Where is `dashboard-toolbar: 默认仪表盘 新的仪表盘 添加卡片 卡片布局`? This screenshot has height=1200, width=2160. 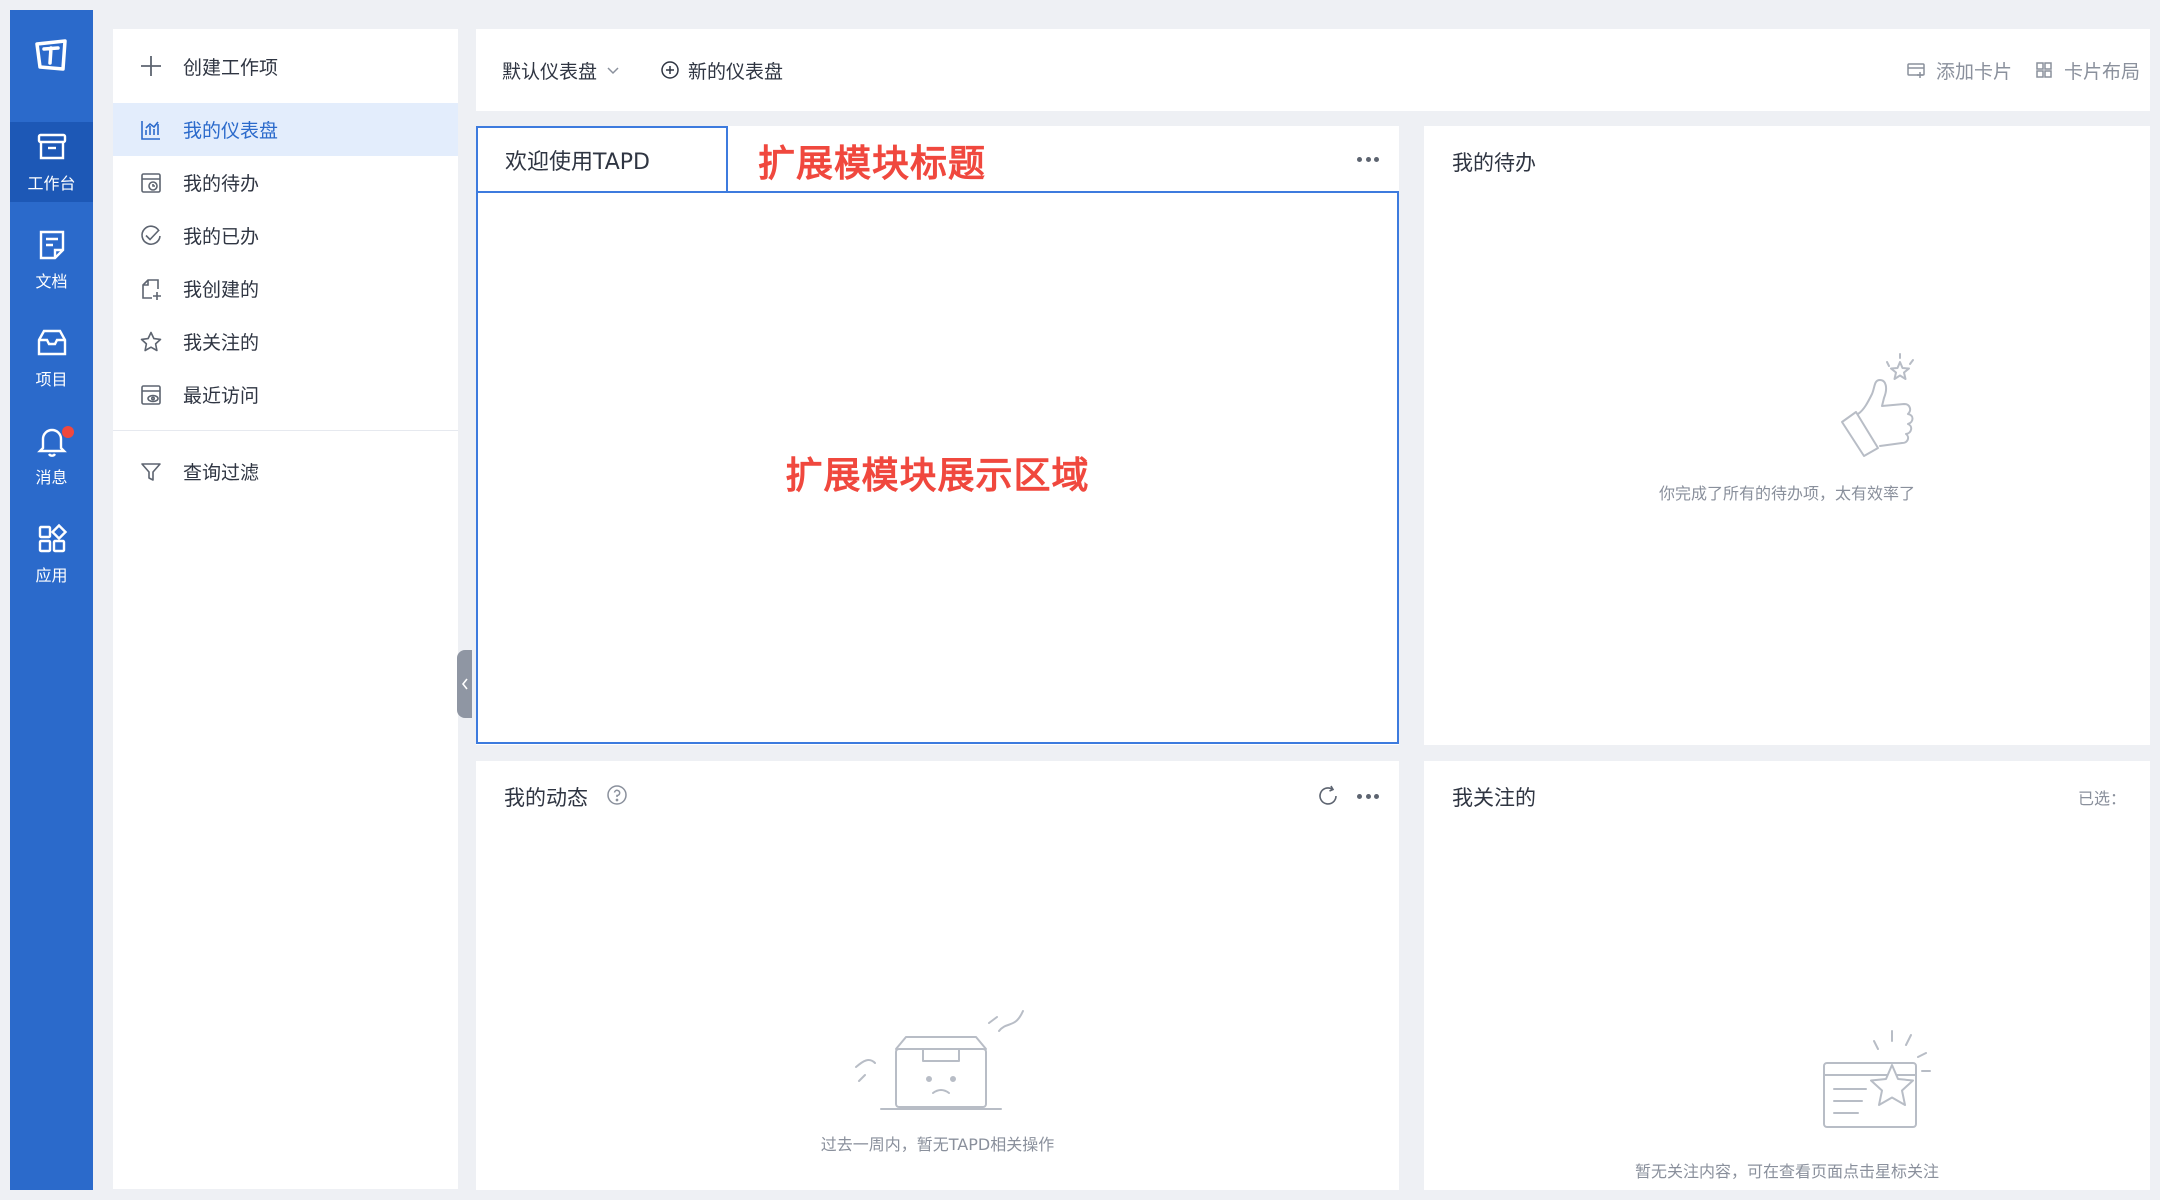 dashboard-toolbar: 默认仪表盘 新的仪表盘 添加卡片 卡片布局 is located at coordinates (1313, 70).